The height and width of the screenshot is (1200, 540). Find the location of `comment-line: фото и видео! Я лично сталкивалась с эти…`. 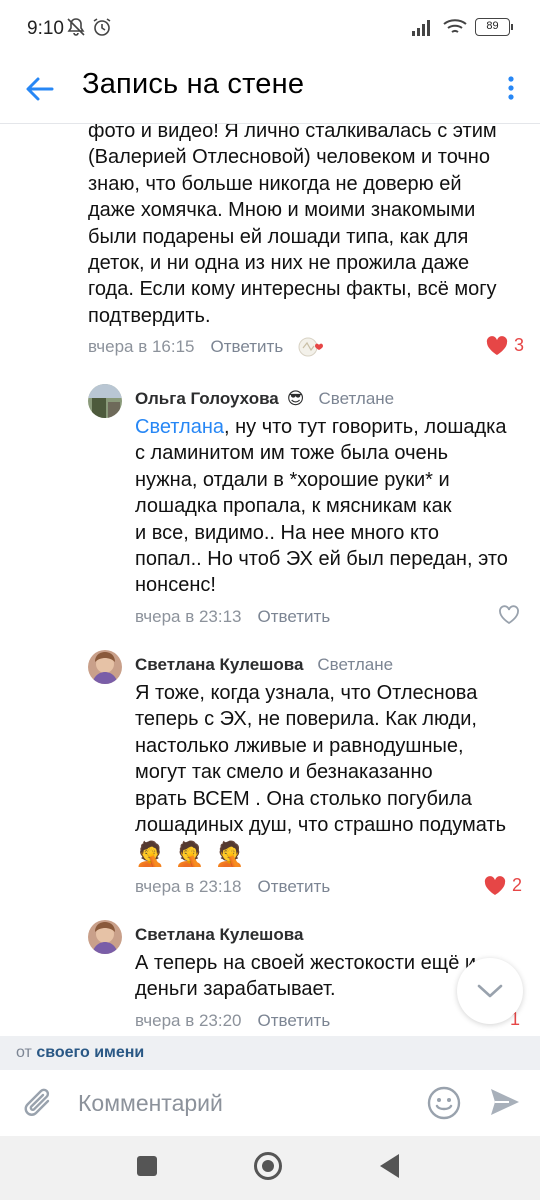

comment-line: фото и видео! Я лично сталкивалась с эти… is located at coordinates (292, 133).